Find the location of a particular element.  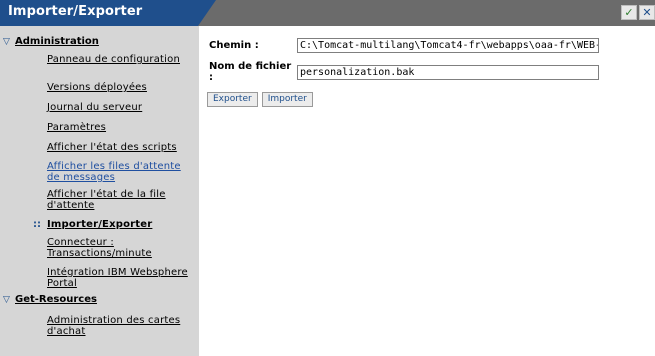

sidebar-item-integration-ibm-websphere: Intégration IBM Websphere Portal is located at coordinates (122, 278).